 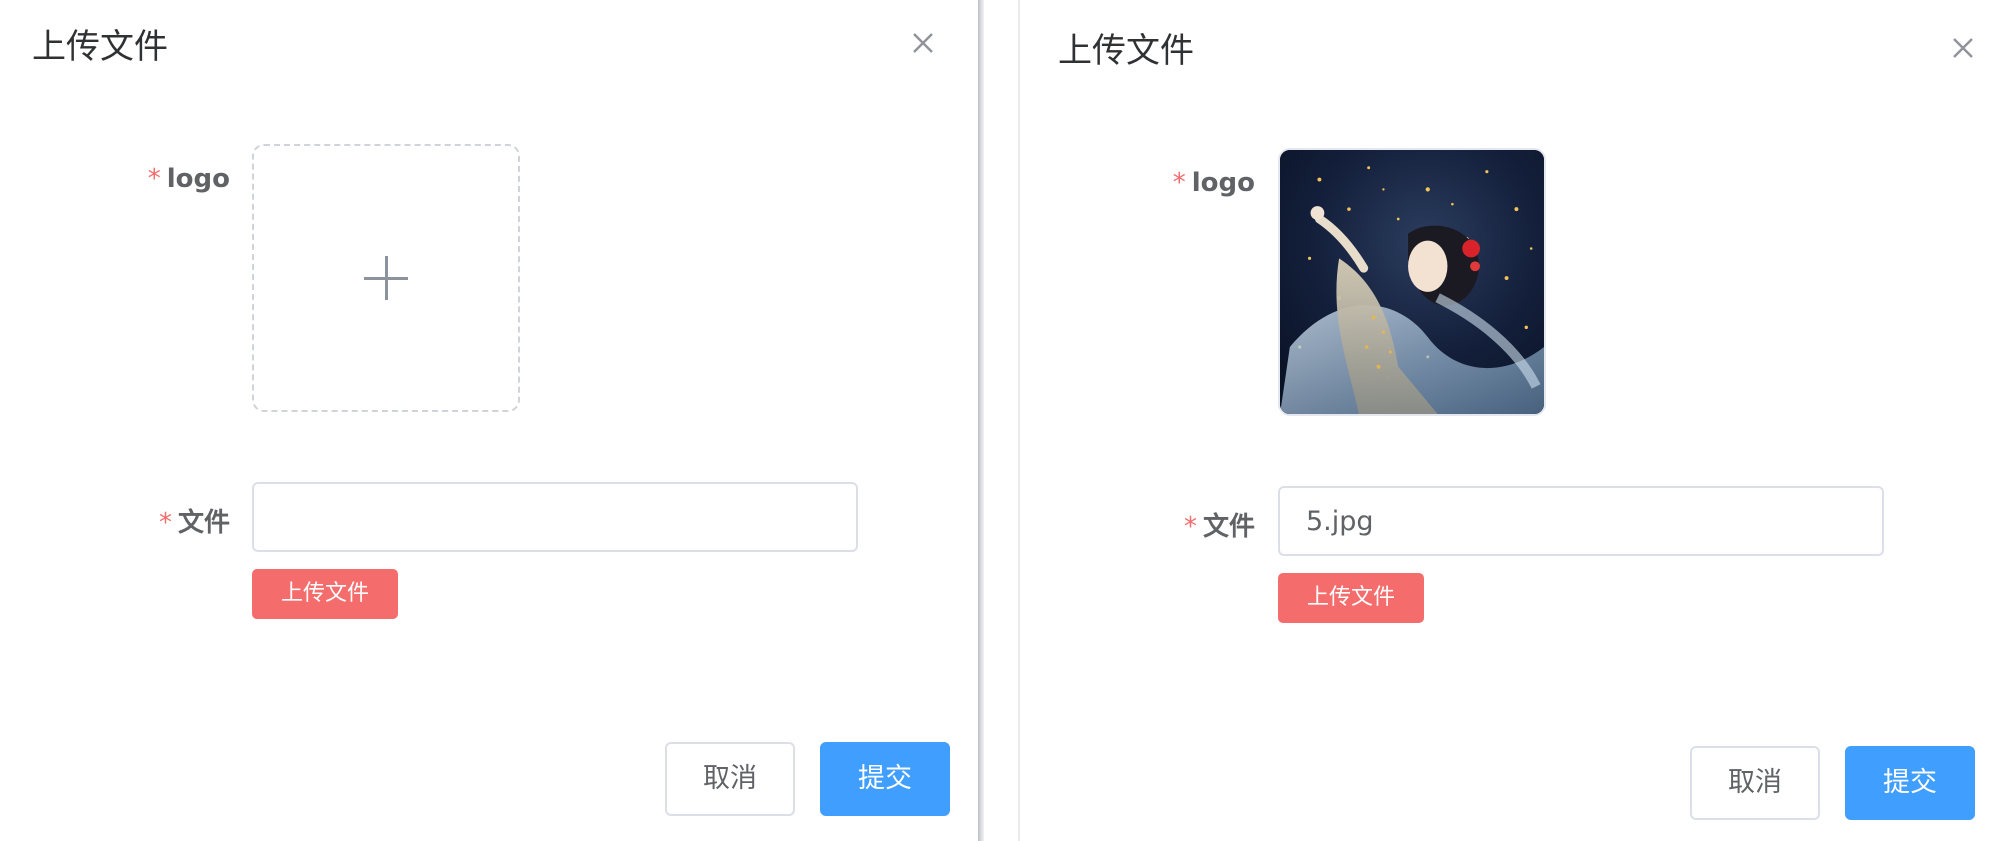 I want to click on uploaded-logo-image, so click(x=1412, y=282).